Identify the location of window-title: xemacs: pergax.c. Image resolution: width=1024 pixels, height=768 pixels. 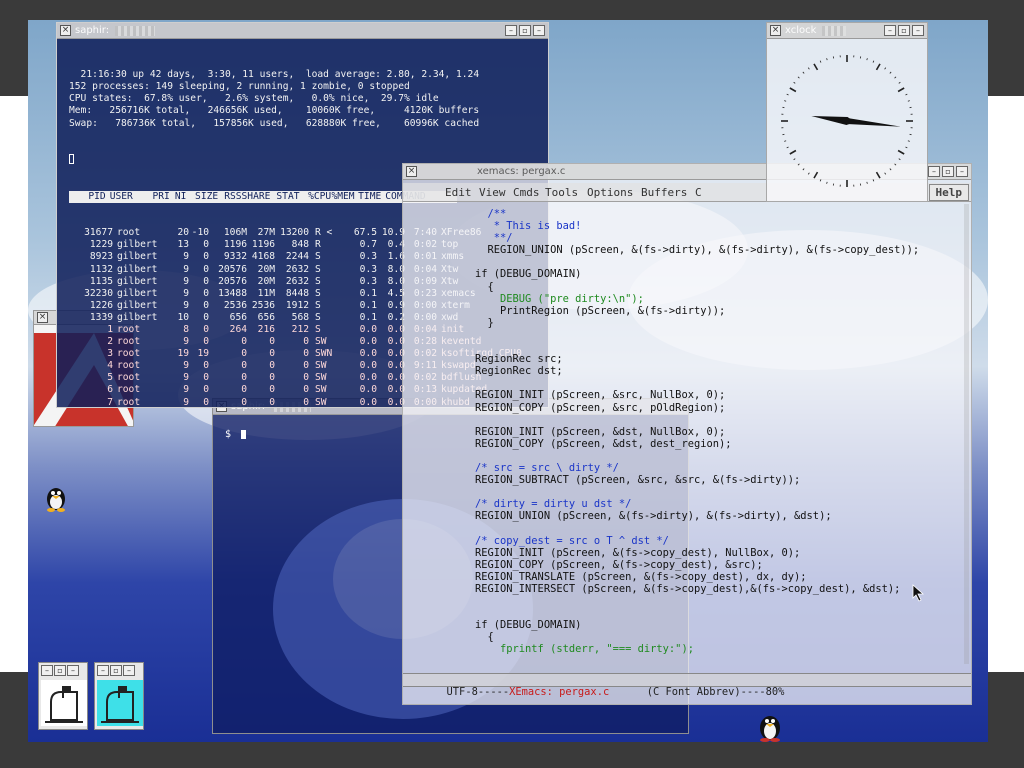
(521, 171).